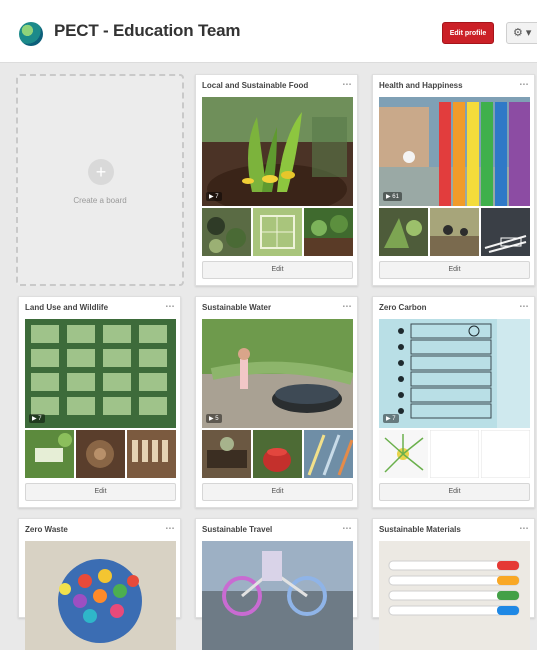  I want to click on board-card: Zero Carbon ▪▪▪ ▶ 7 Edit, so click(453, 402).